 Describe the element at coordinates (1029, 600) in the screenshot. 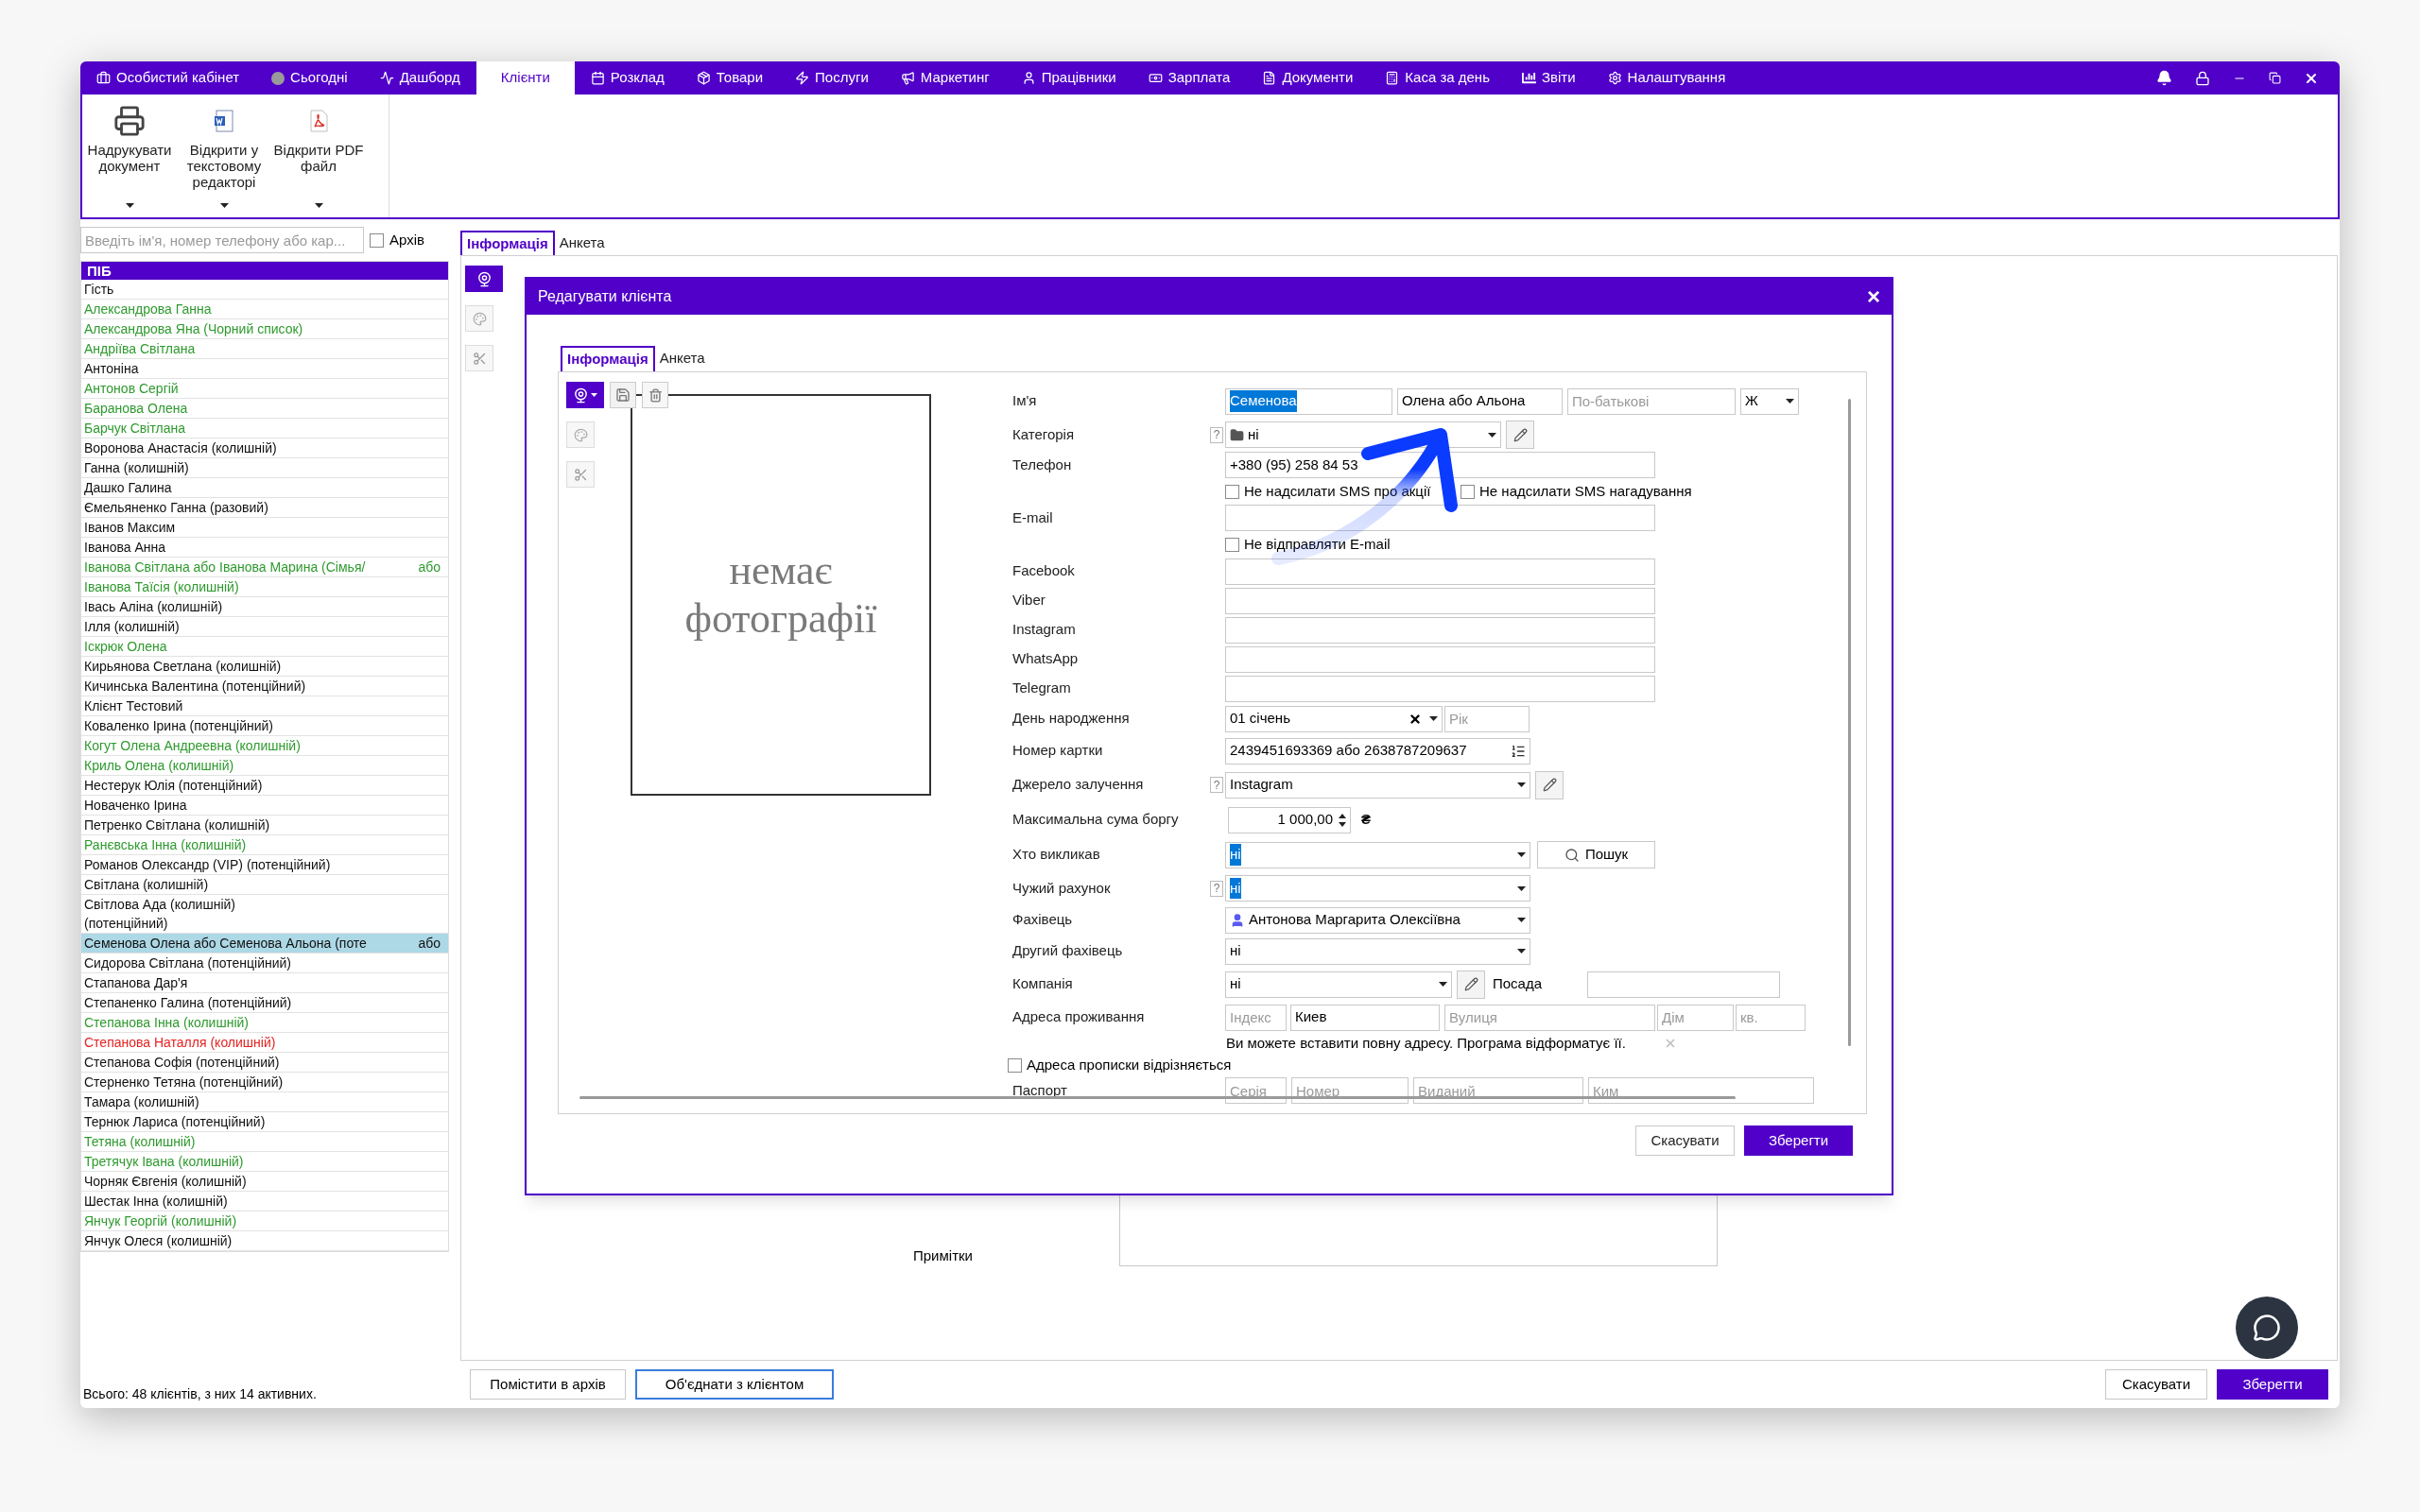

I see `field-label: Viber` at that location.